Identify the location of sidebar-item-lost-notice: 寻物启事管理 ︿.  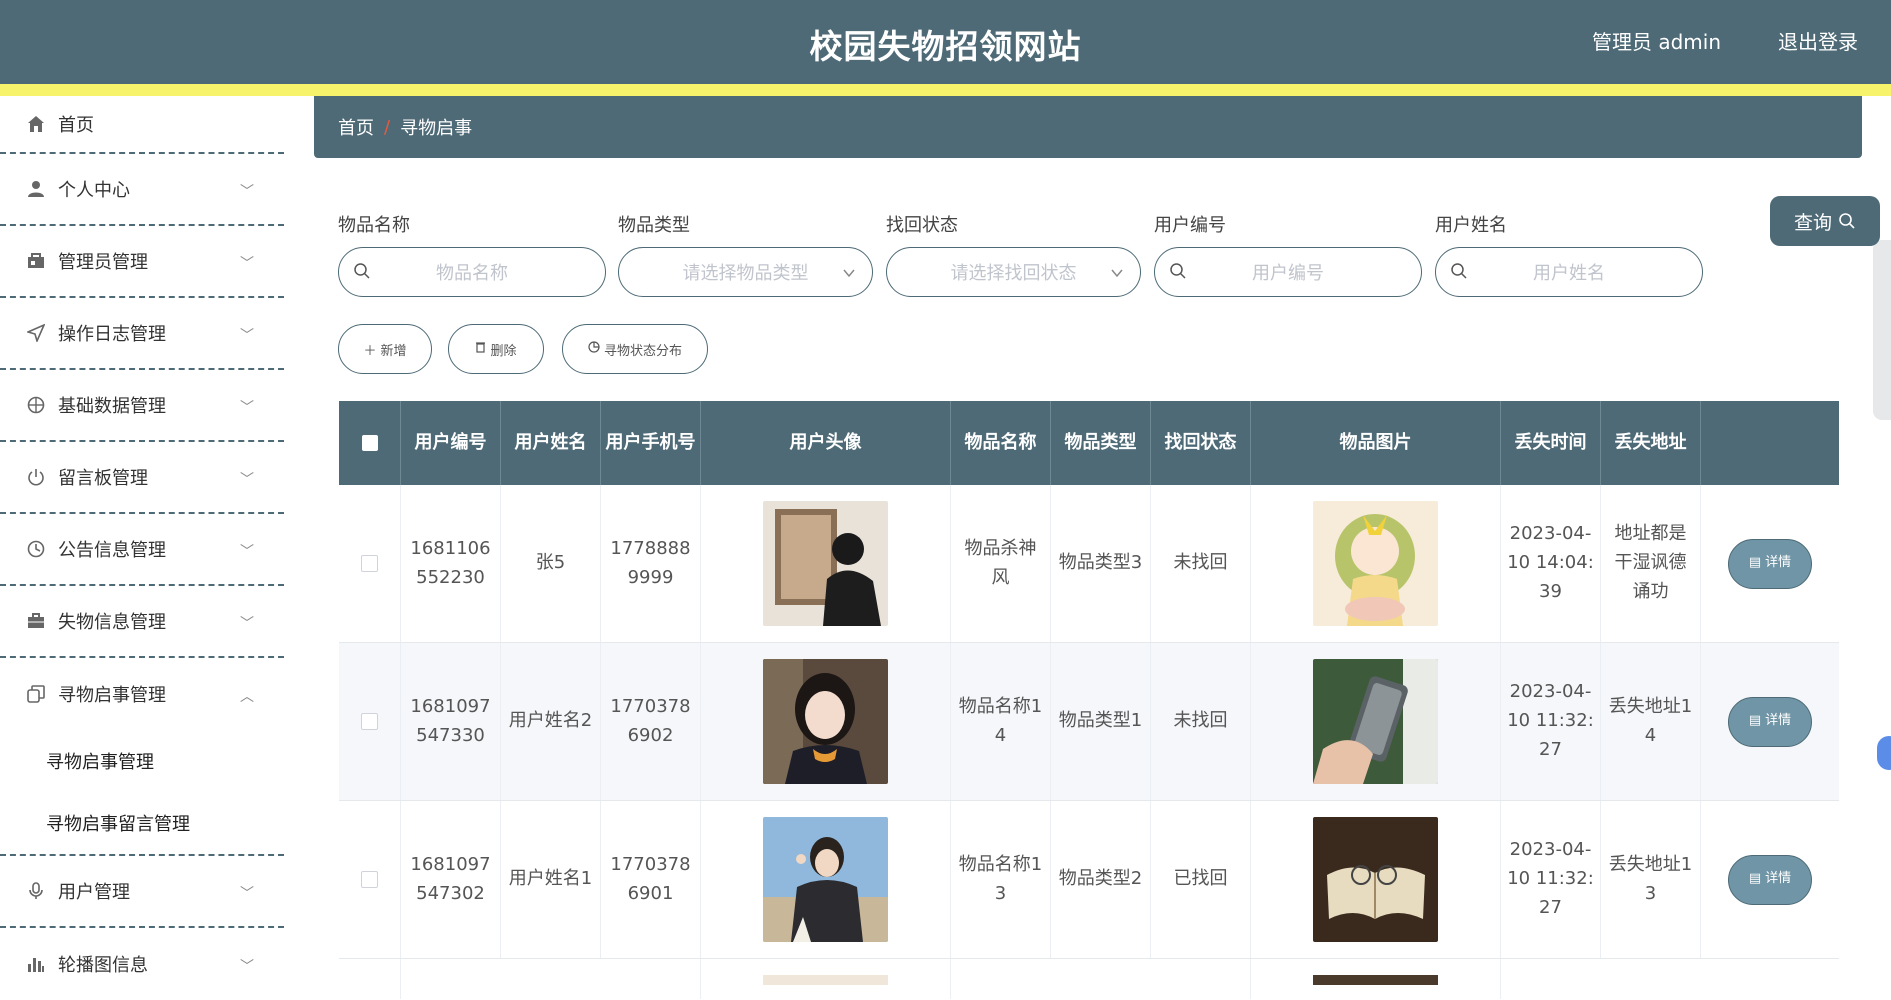
(142, 694).